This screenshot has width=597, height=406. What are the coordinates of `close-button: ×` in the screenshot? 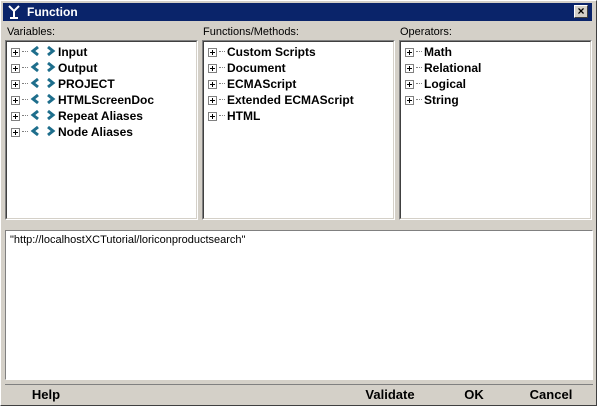 It's located at (581, 11).